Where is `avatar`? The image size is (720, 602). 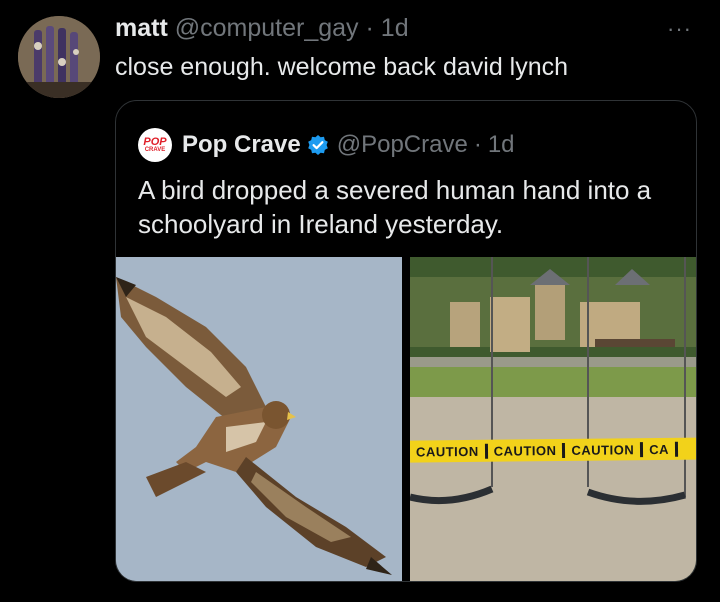 avatar is located at coordinates (59, 57).